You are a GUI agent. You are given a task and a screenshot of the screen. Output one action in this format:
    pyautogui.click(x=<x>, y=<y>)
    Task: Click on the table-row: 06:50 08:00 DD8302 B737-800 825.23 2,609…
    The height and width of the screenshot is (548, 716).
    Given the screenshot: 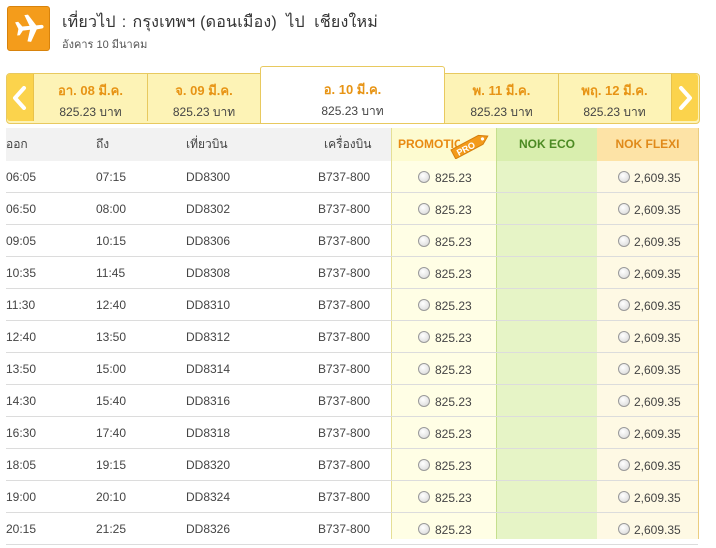 What is the action you would take?
    pyautogui.click(x=352, y=209)
    